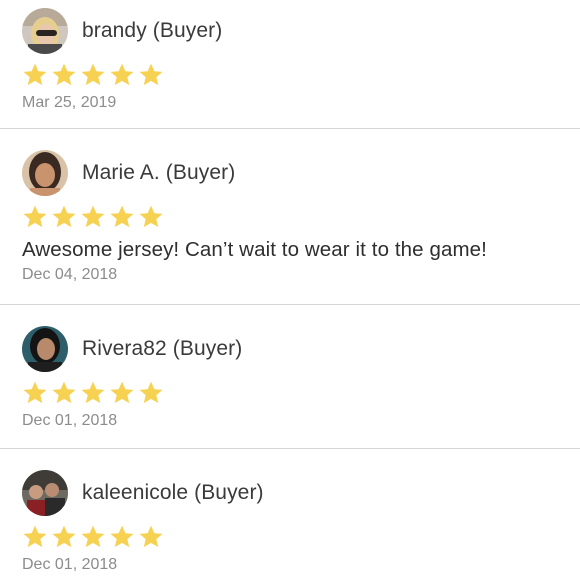 The height and width of the screenshot is (580, 580). Describe the element at coordinates (301, 173) in the screenshot. I see `review-header: Marie A. (Buyer)` at that location.